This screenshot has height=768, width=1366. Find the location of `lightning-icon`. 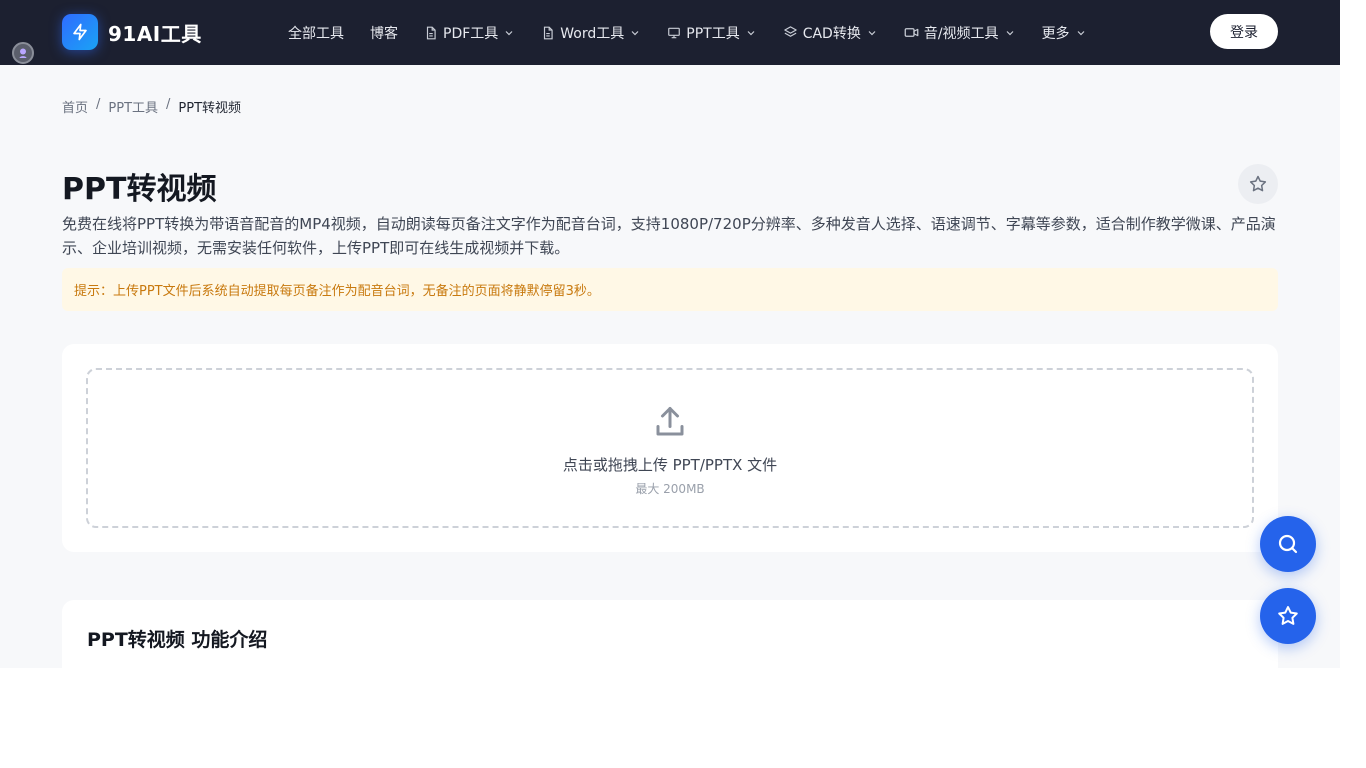

lightning-icon is located at coordinates (80, 32).